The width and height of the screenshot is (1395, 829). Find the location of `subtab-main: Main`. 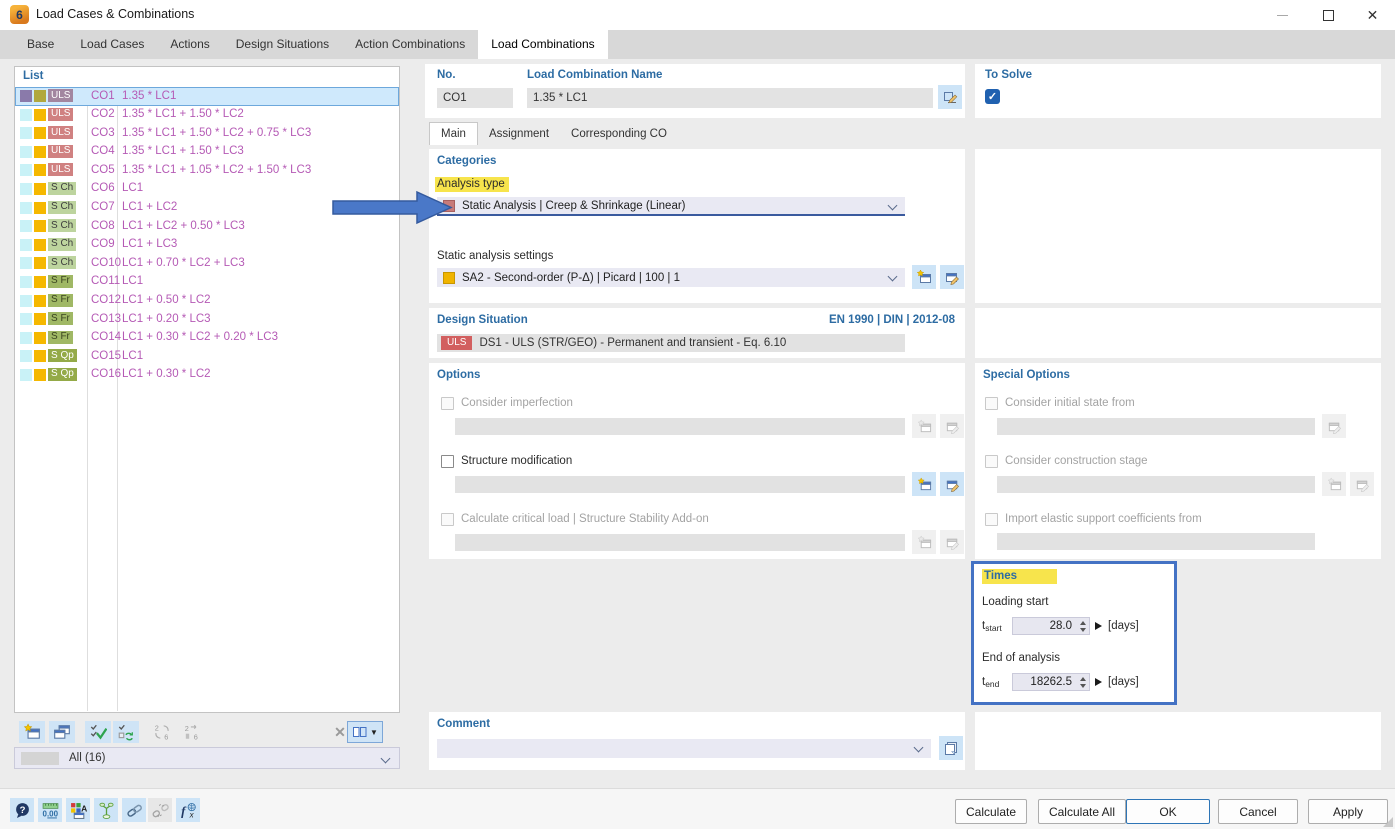

subtab-main: Main is located at coordinates (453, 133).